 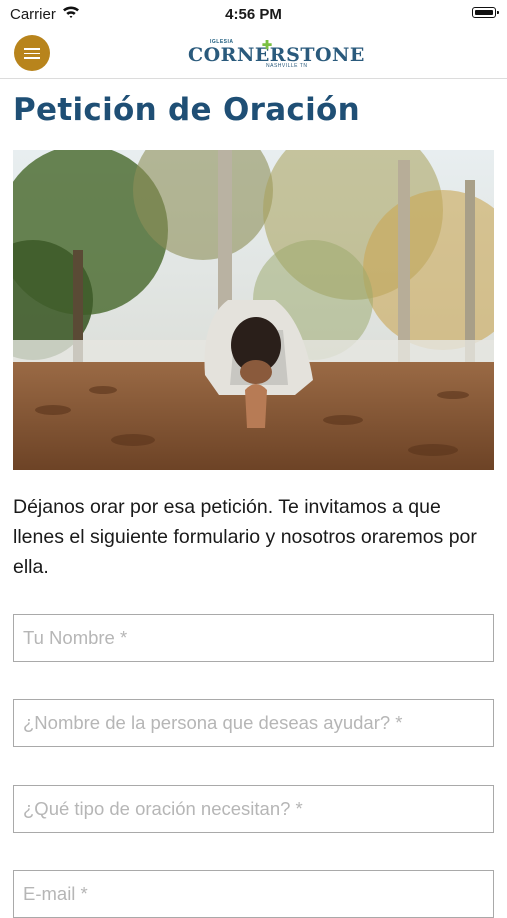 I want to click on page-title: Petición de Oración, so click(x=186, y=110).